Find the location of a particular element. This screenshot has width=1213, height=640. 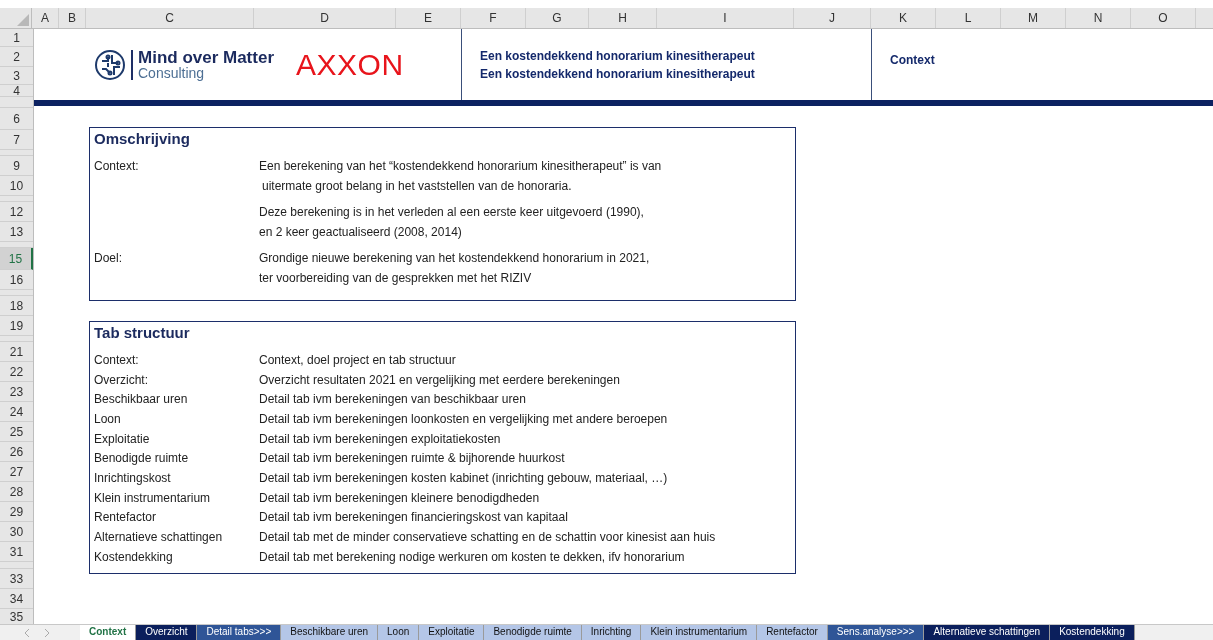

column-header: H is located at coordinates (623, 18).